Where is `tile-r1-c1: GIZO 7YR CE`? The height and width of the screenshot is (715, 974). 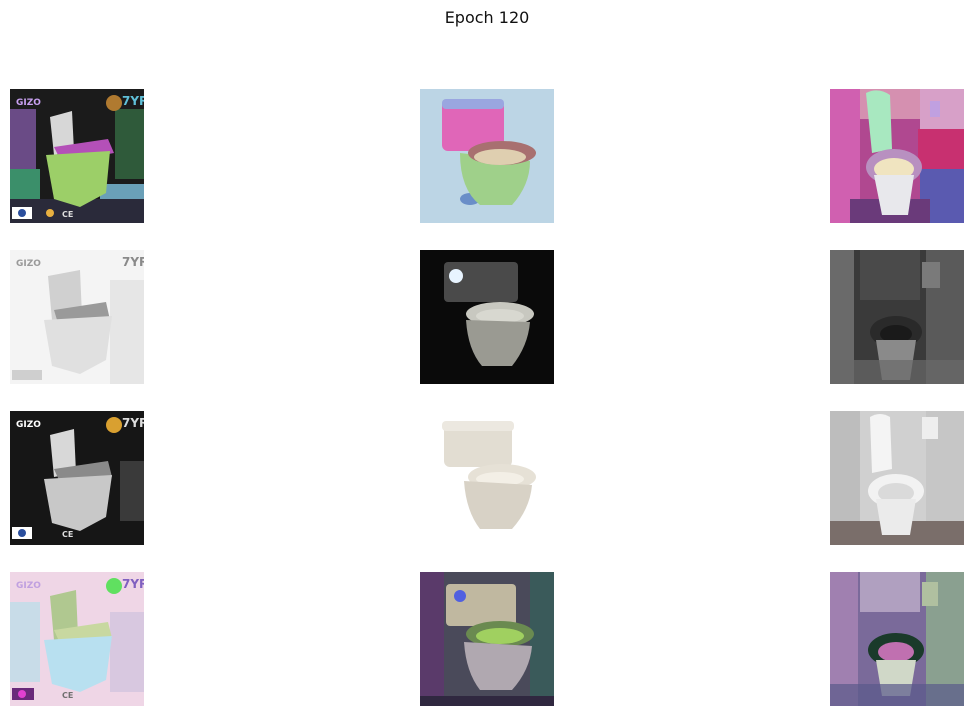
tile-r1-c1: GIZO 7YR CE is located at coordinates (77, 156).